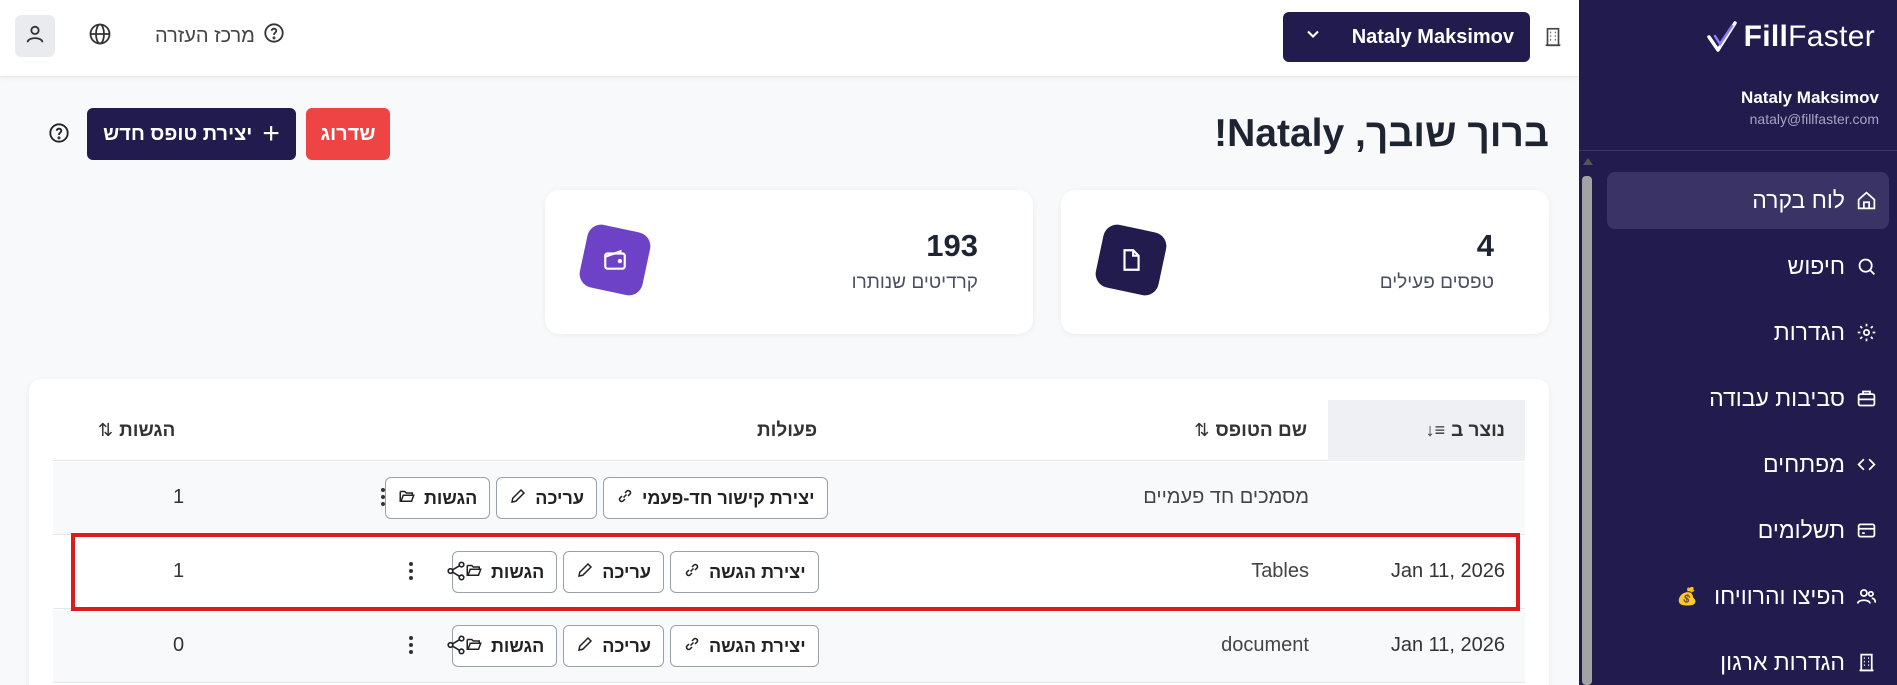 The image size is (1897, 685). What do you see at coordinates (1432, 36) in the screenshot?
I see `user-switcher-label: Nataly Maksimov` at bounding box center [1432, 36].